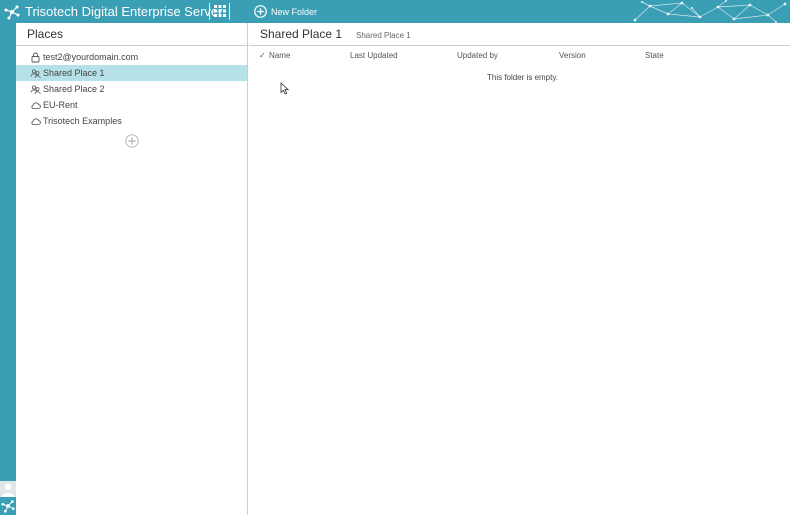 The height and width of the screenshot is (515, 790). I want to click on sort-check-icon: ✓, so click(262, 55).